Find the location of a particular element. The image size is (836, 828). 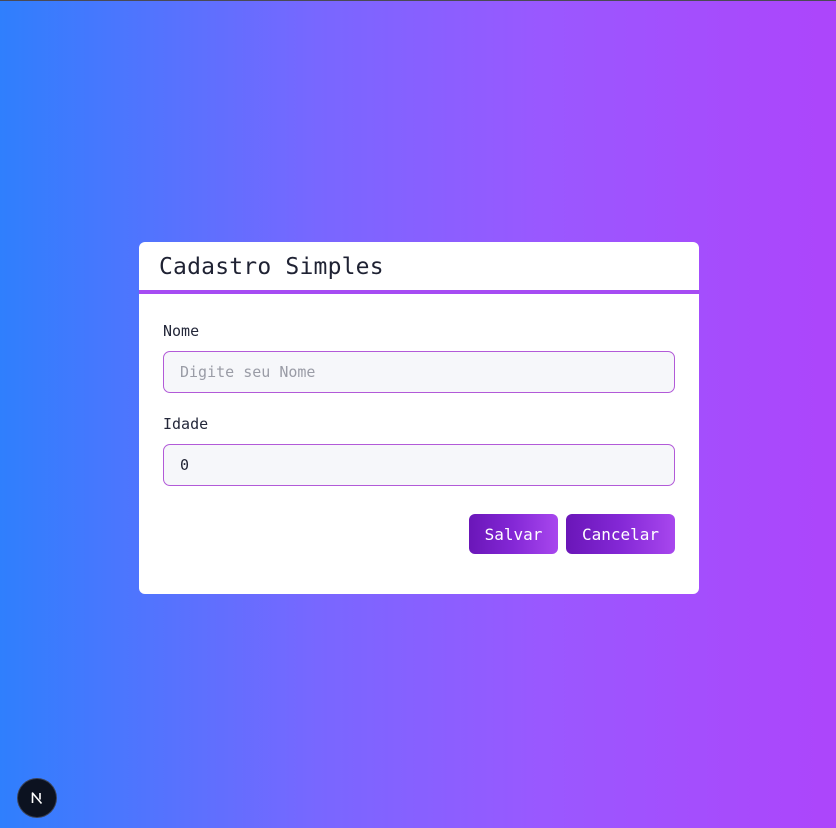

card-header: Cadastro Simples is located at coordinates (419, 268).